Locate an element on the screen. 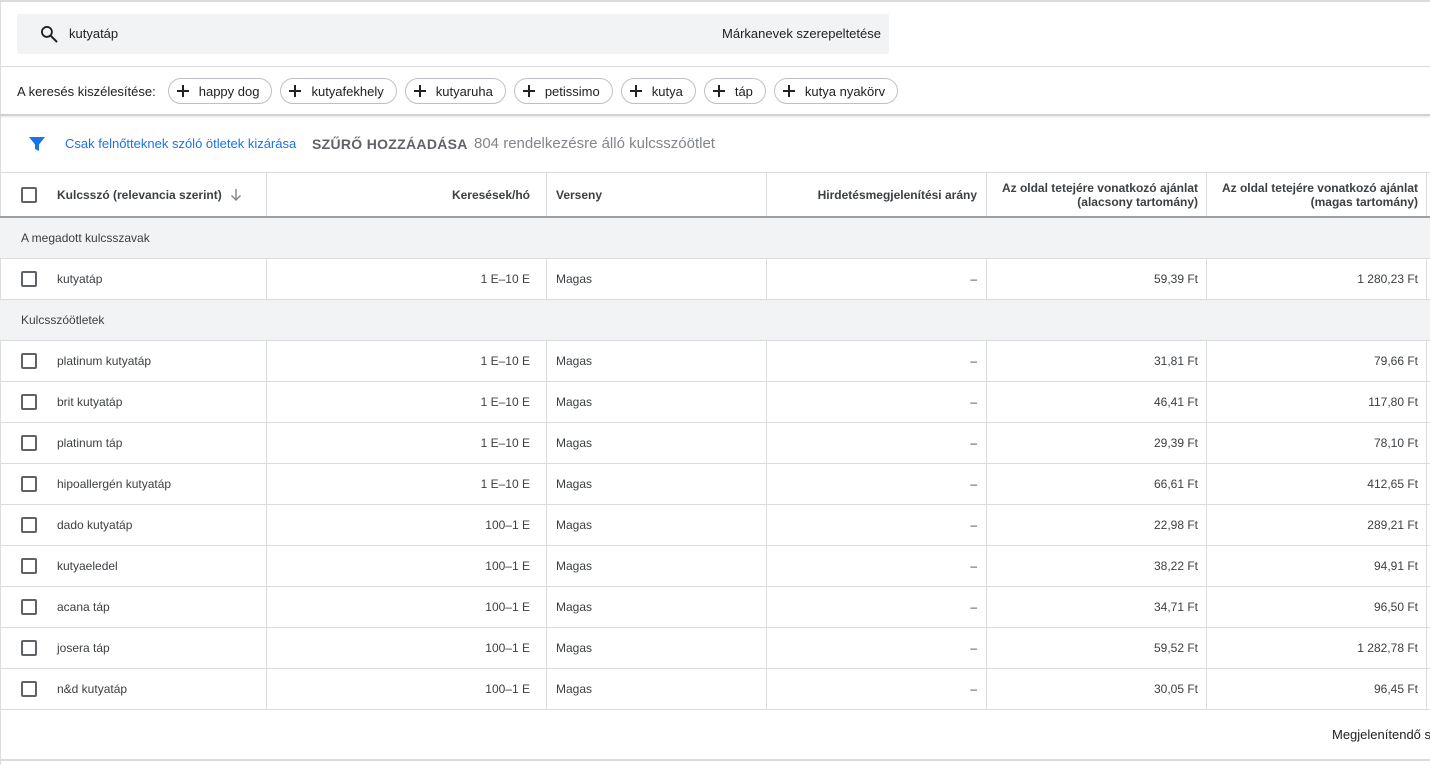 The width and height of the screenshot is (1430, 765). filter-icon is located at coordinates (37, 144).